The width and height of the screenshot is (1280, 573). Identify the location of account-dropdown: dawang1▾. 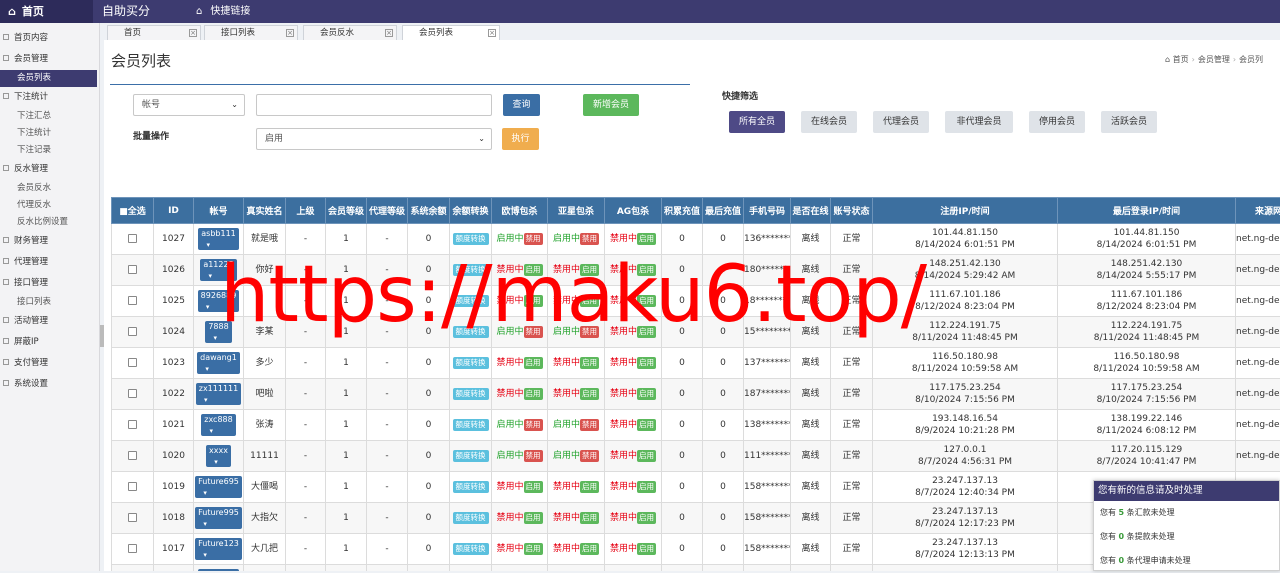
(218, 363).